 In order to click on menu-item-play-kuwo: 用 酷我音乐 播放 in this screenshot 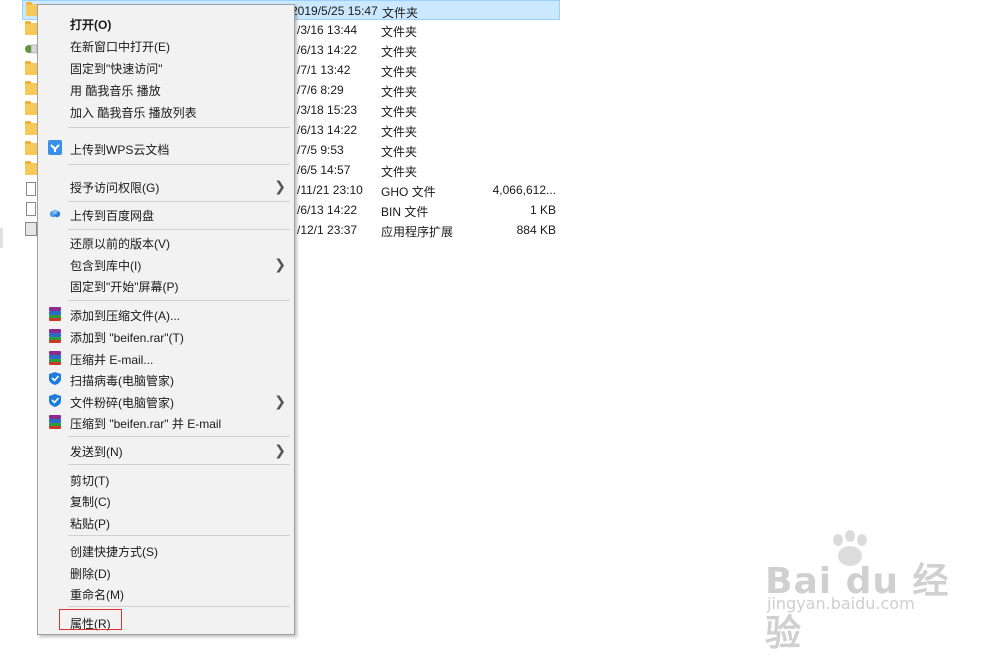, I will do `click(166, 89)`.